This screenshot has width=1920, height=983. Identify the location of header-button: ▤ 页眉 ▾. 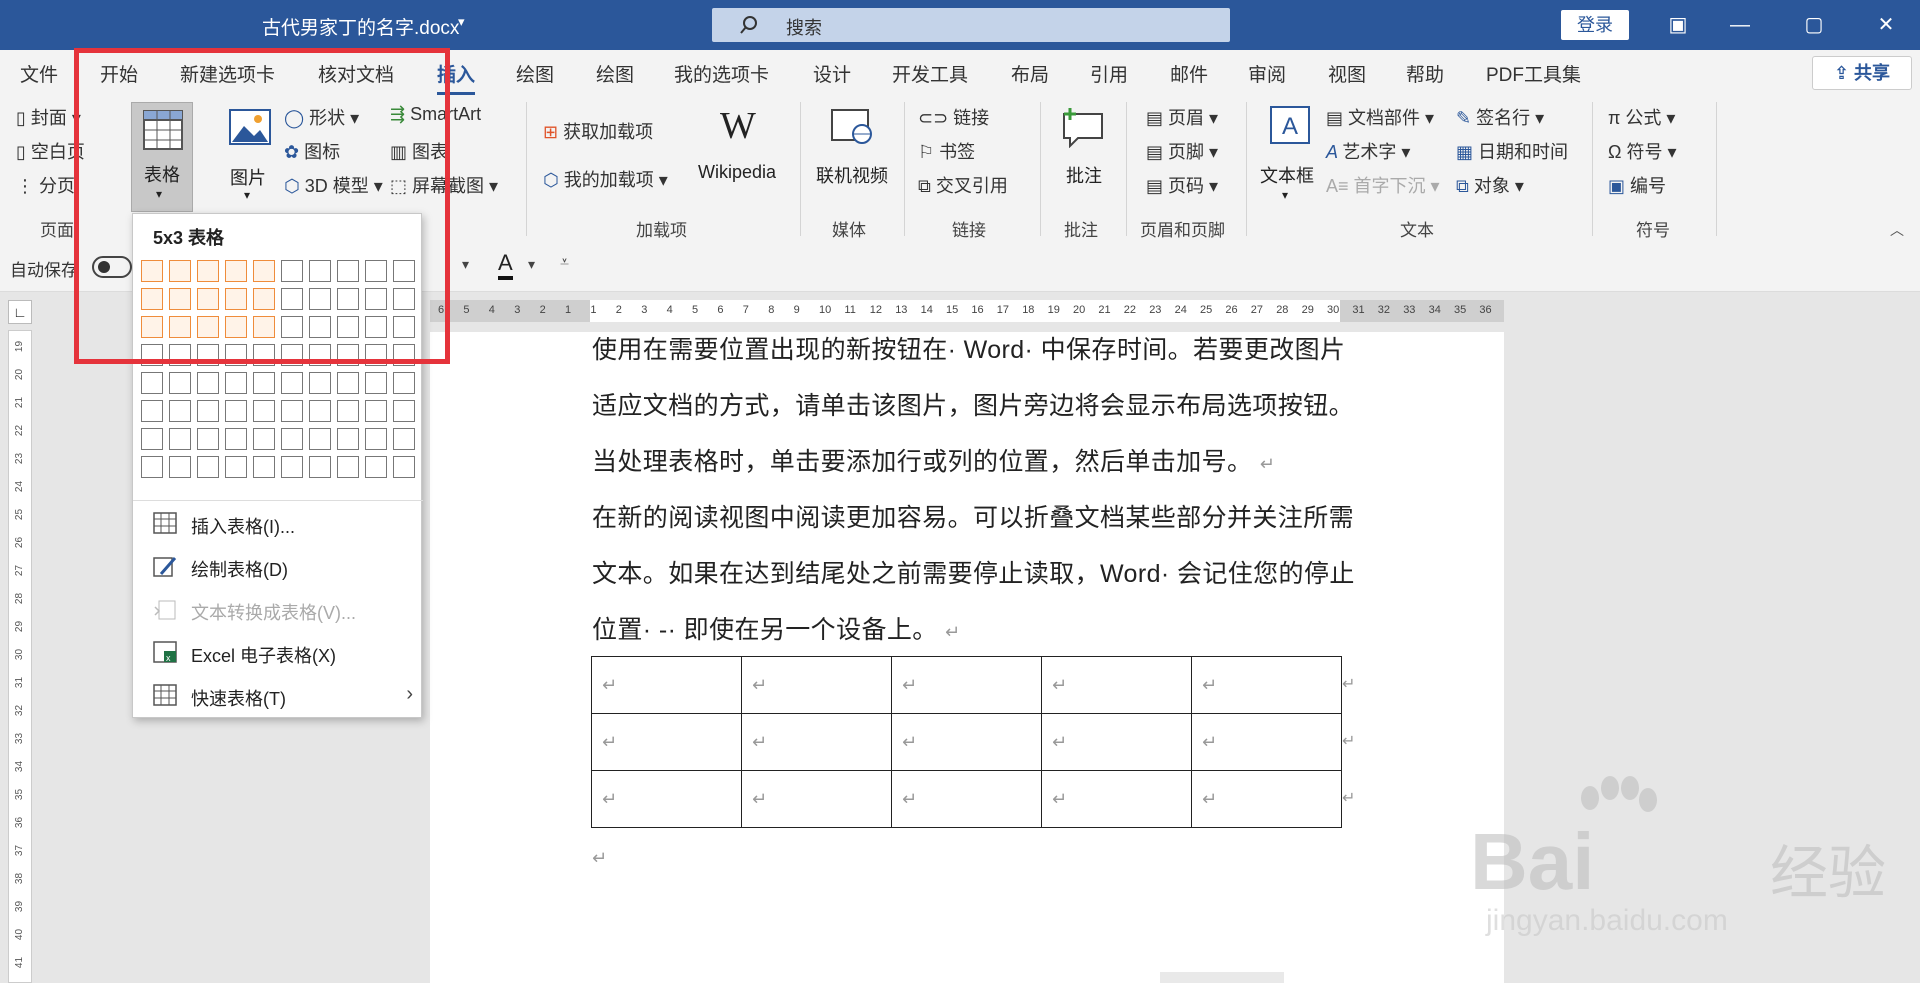
(1182, 117).